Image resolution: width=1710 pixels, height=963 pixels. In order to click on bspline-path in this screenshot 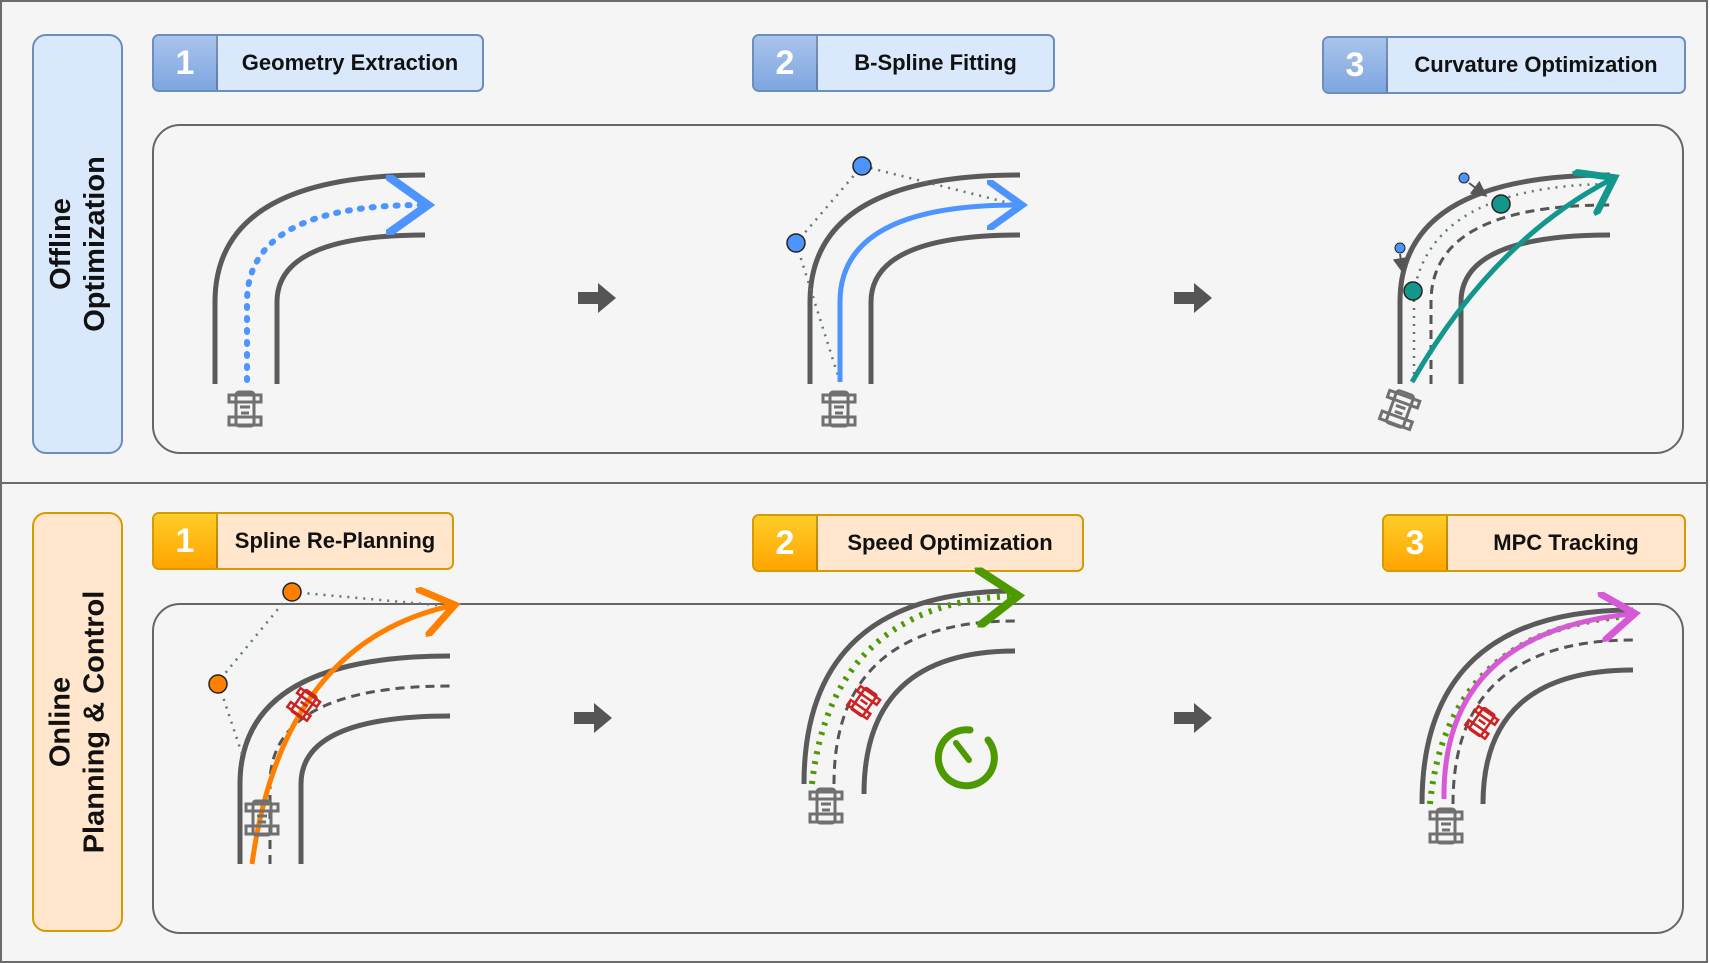, I will do `click(927, 293)`.